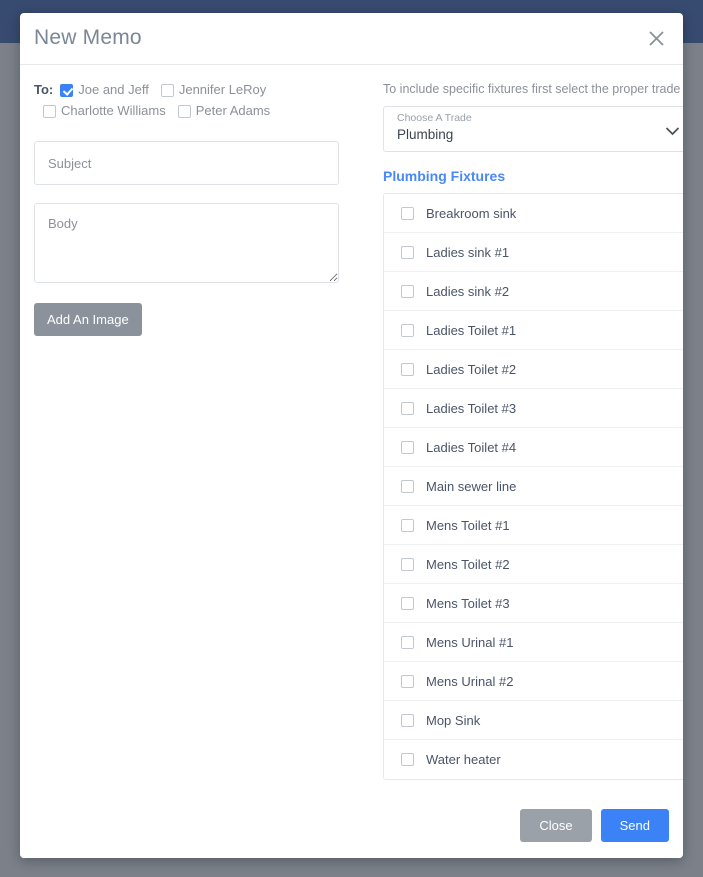 Image resolution: width=703 pixels, height=877 pixels. What do you see at coordinates (471, 213) in the screenshot?
I see `fixture-label: Breakroom sink` at bounding box center [471, 213].